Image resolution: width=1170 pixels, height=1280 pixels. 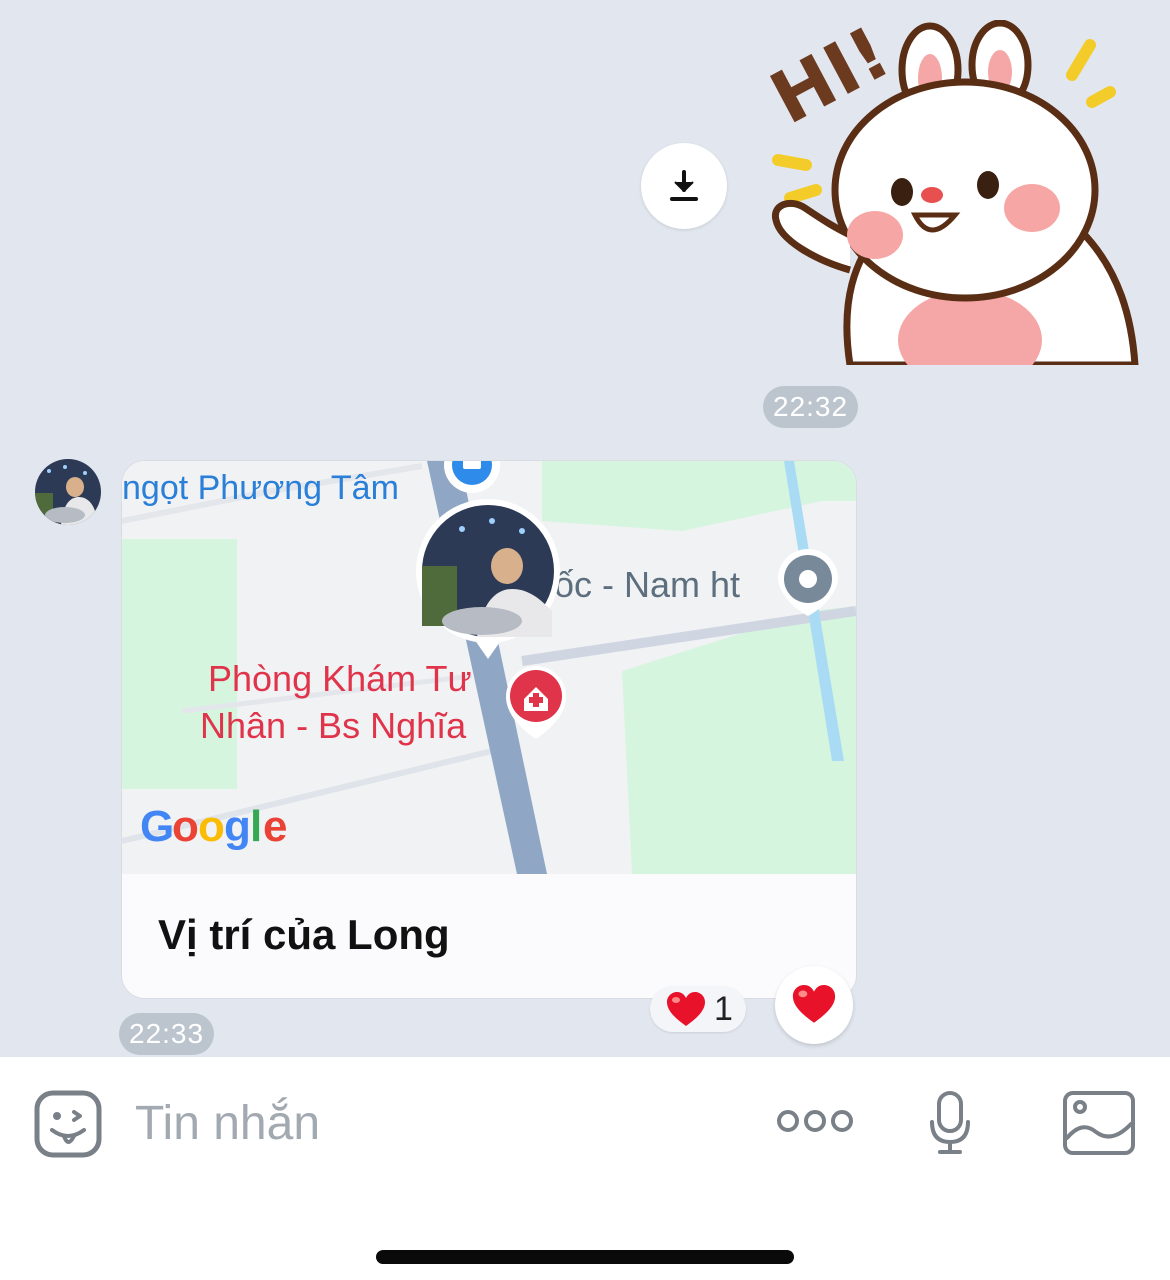 What do you see at coordinates (723, 1009) in the screenshot?
I see `reaction-count: 1` at bounding box center [723, 1009].